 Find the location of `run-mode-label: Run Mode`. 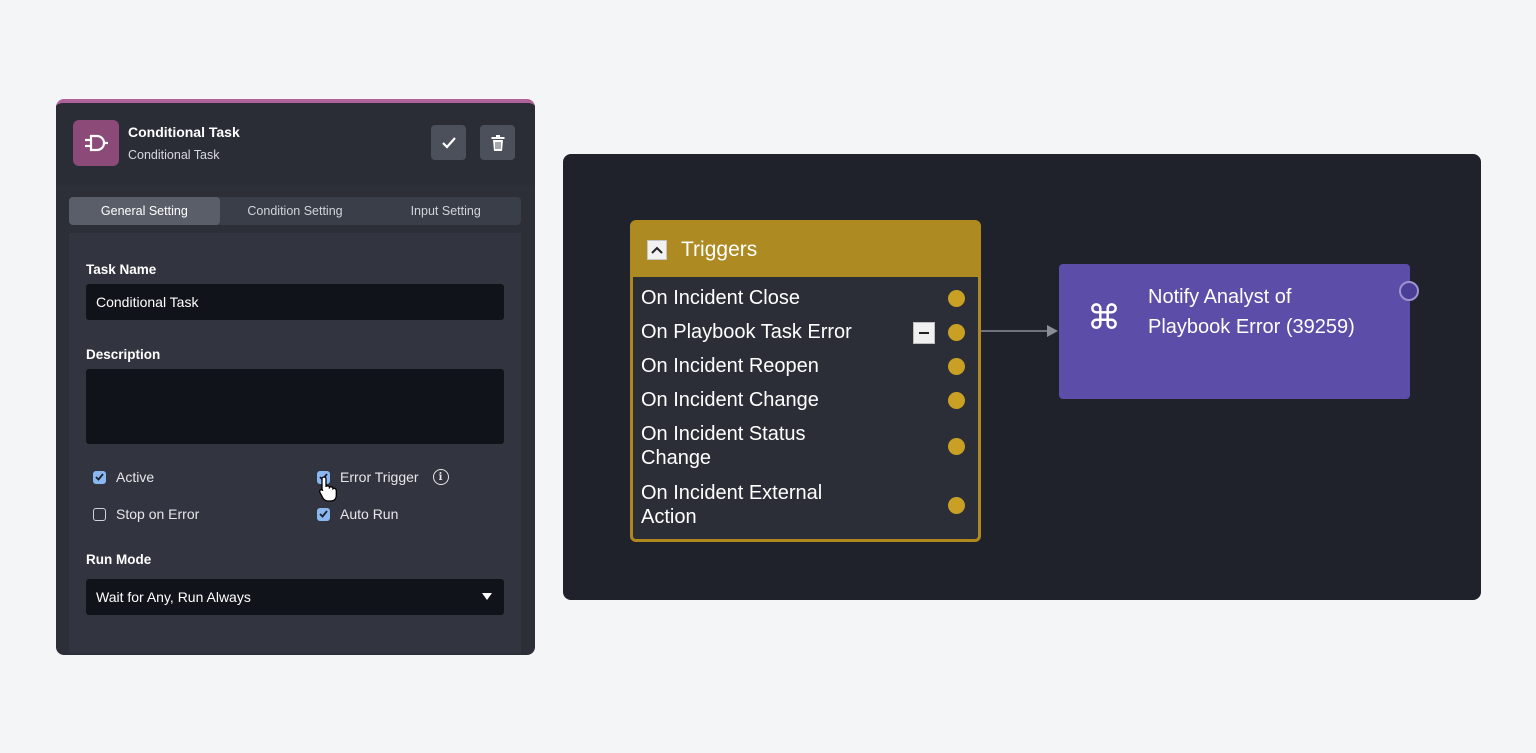

run-mode-label: Run Mode is located at coordinates (119, 559).